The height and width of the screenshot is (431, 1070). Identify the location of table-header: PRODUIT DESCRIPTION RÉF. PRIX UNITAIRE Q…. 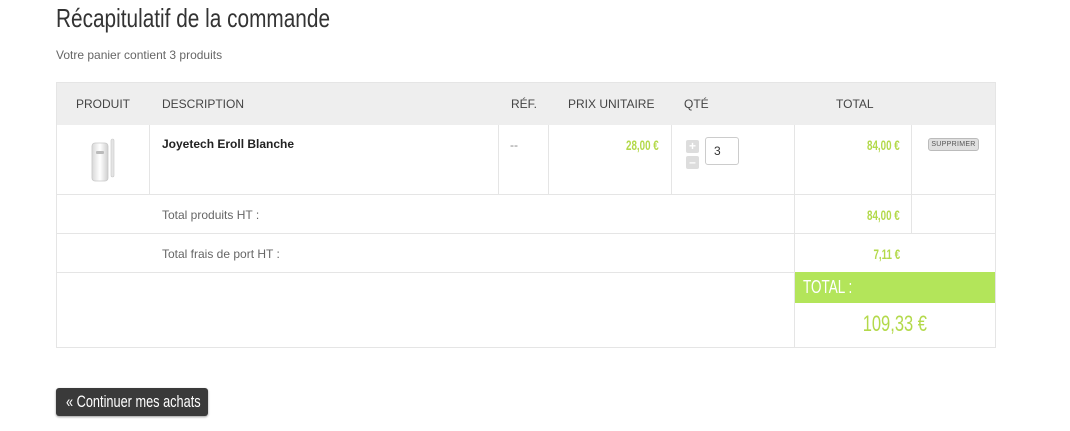
(526, 104).